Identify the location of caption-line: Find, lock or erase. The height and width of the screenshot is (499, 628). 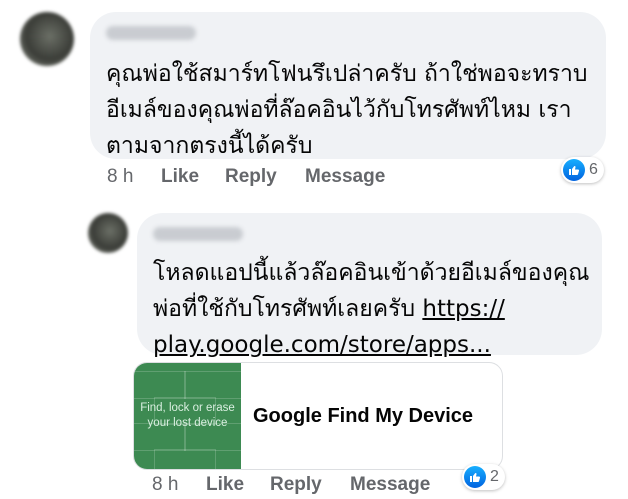
(187, 408).